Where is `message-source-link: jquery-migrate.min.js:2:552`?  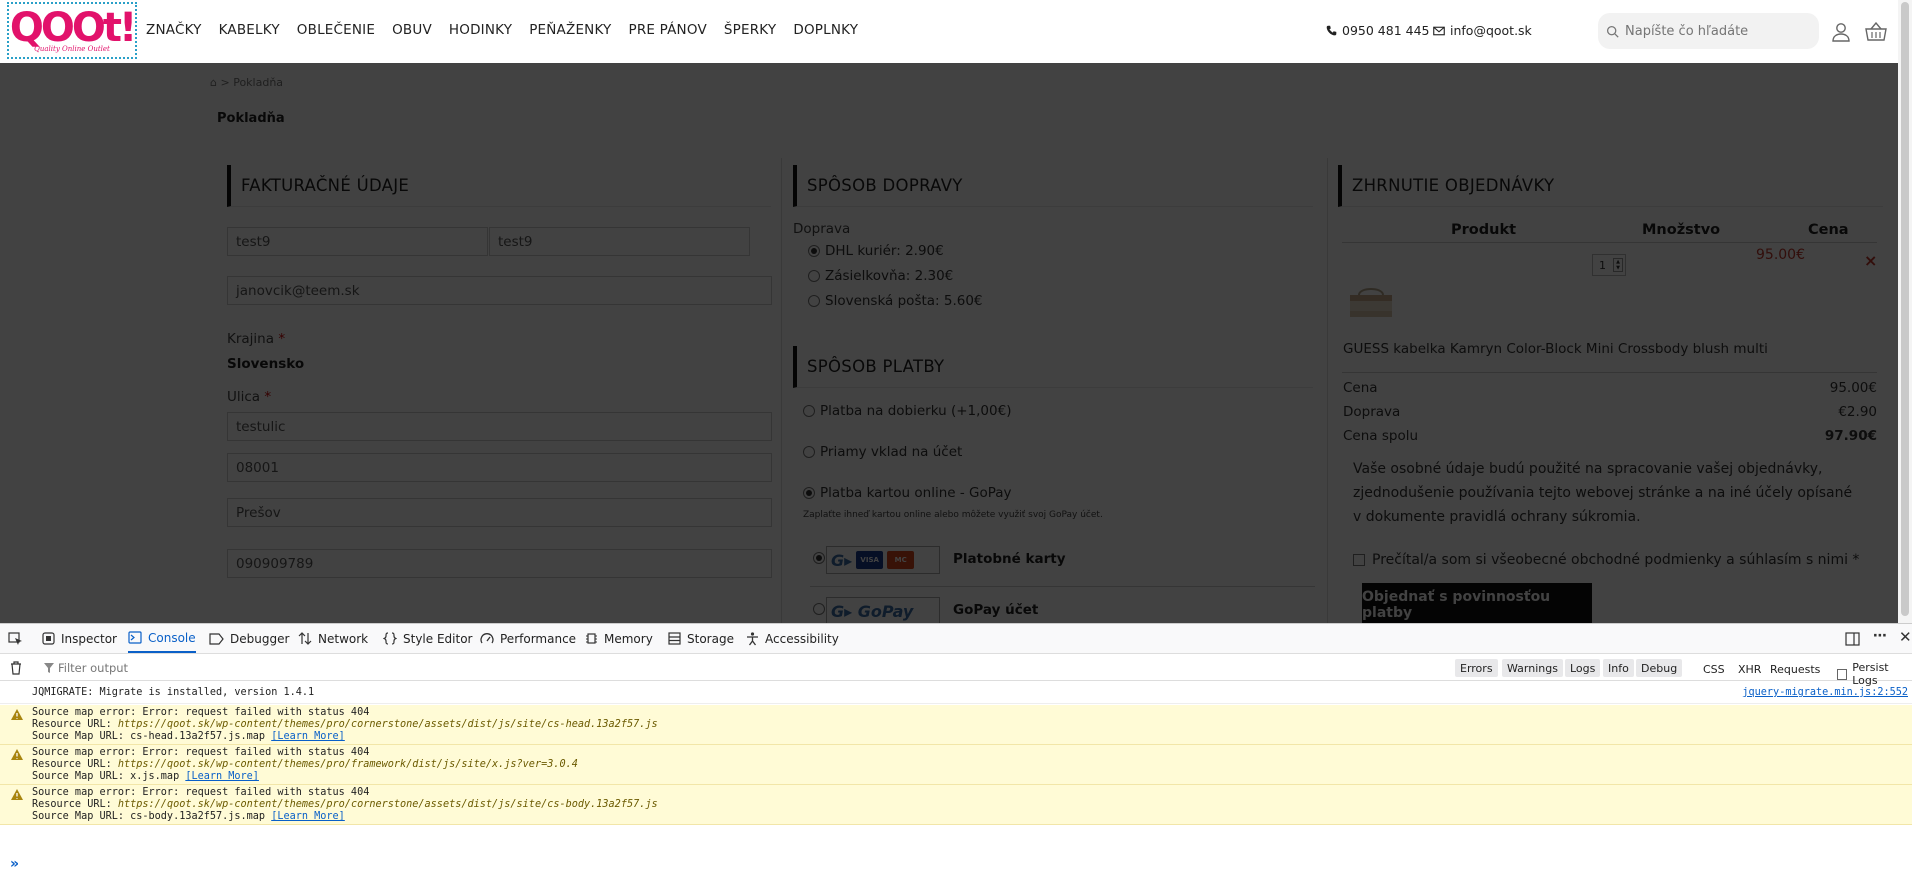
message-source-link: jquery-migrate.min.js:2:552 is located at coordinates (1825, 692).